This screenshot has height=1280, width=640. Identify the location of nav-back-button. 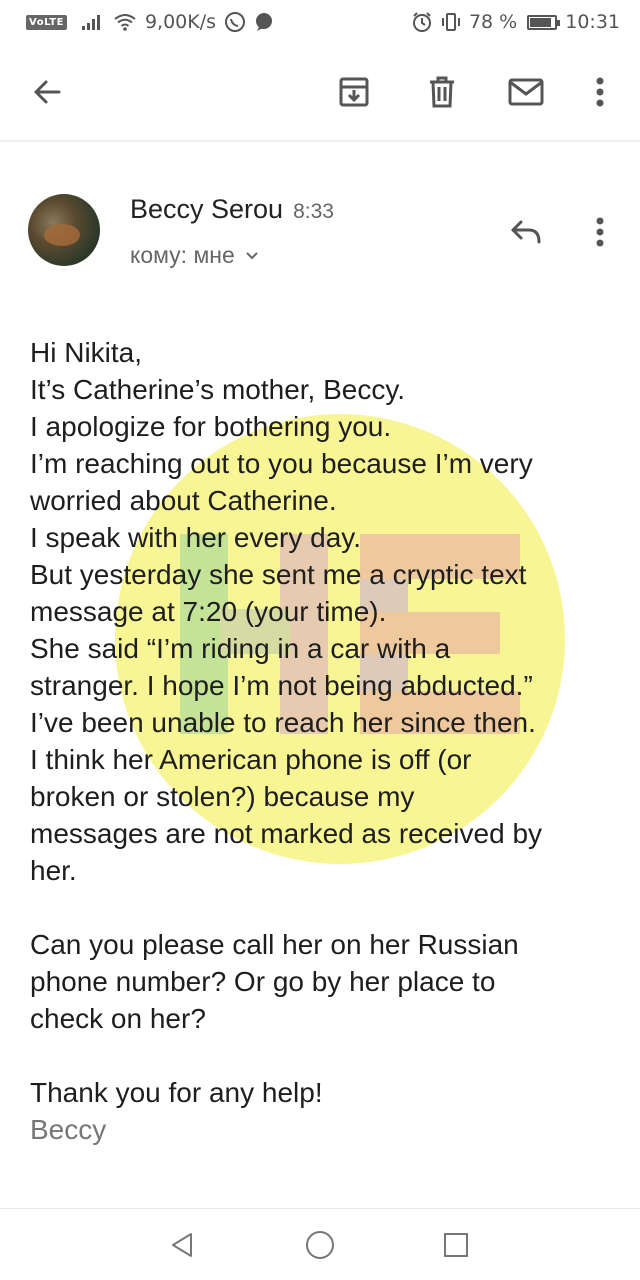
(182, 1245).